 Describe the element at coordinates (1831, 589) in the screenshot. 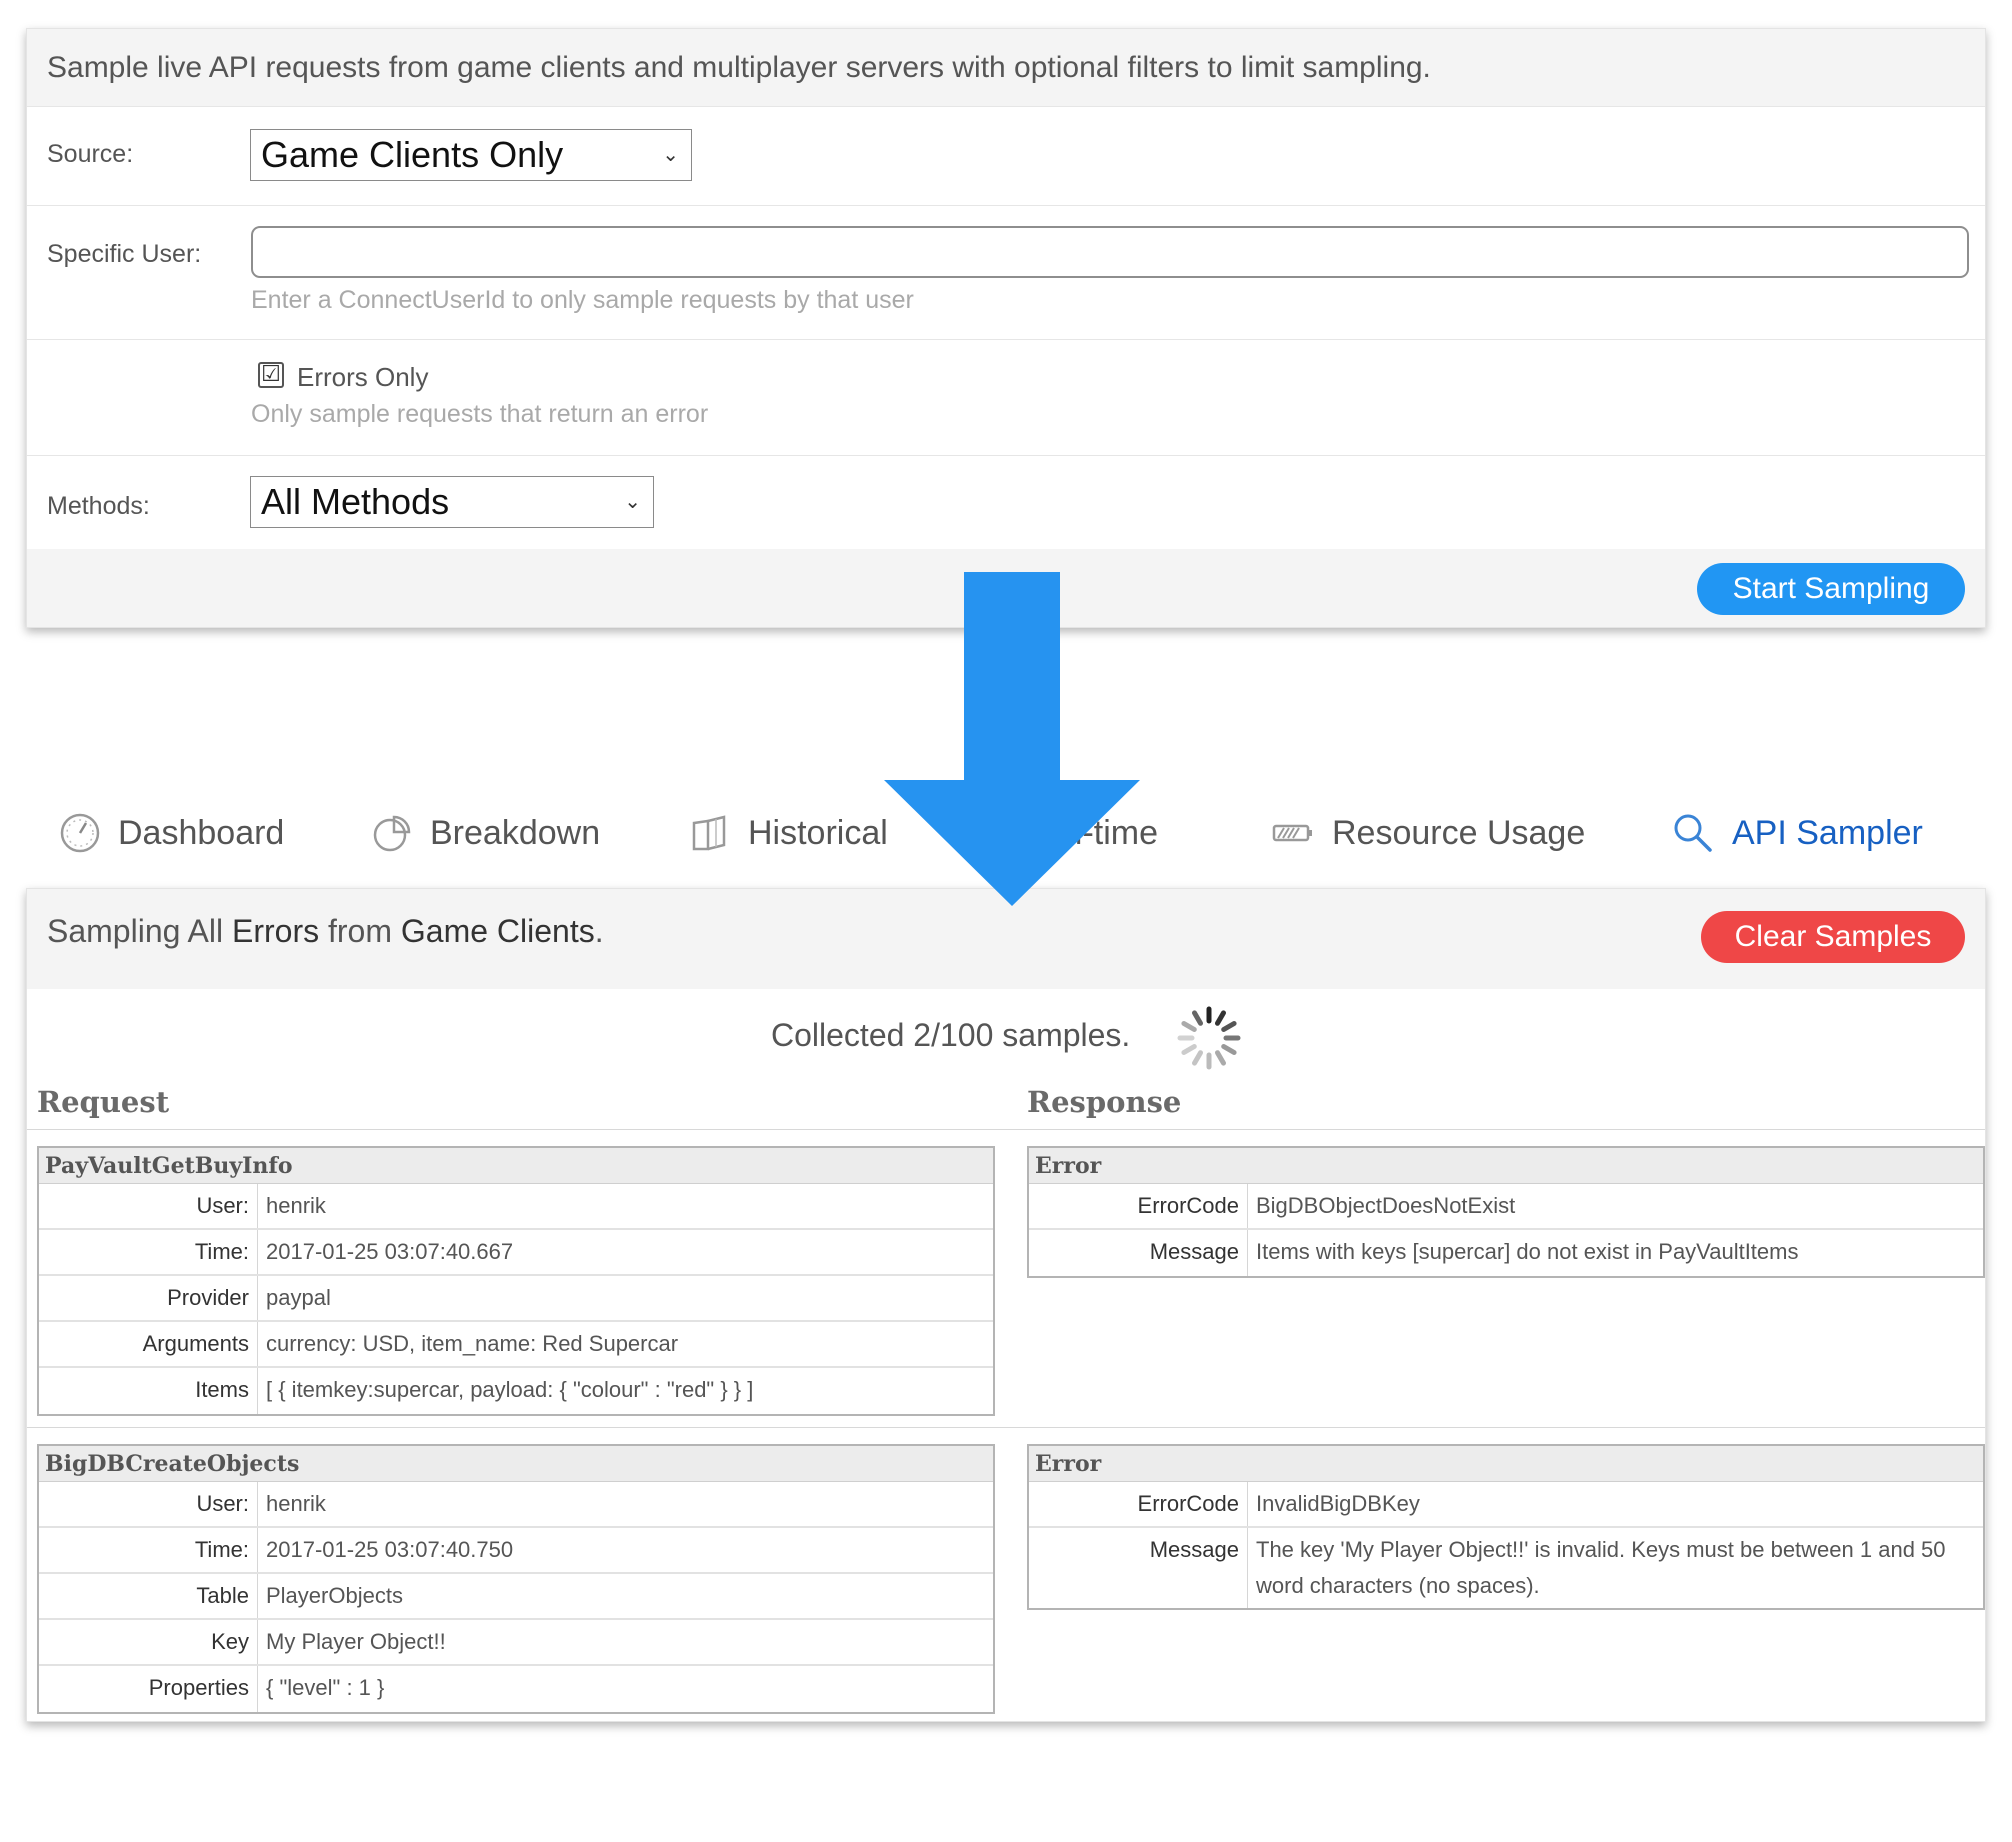

I see `start-sampling-button: Start Sampling` at that location.